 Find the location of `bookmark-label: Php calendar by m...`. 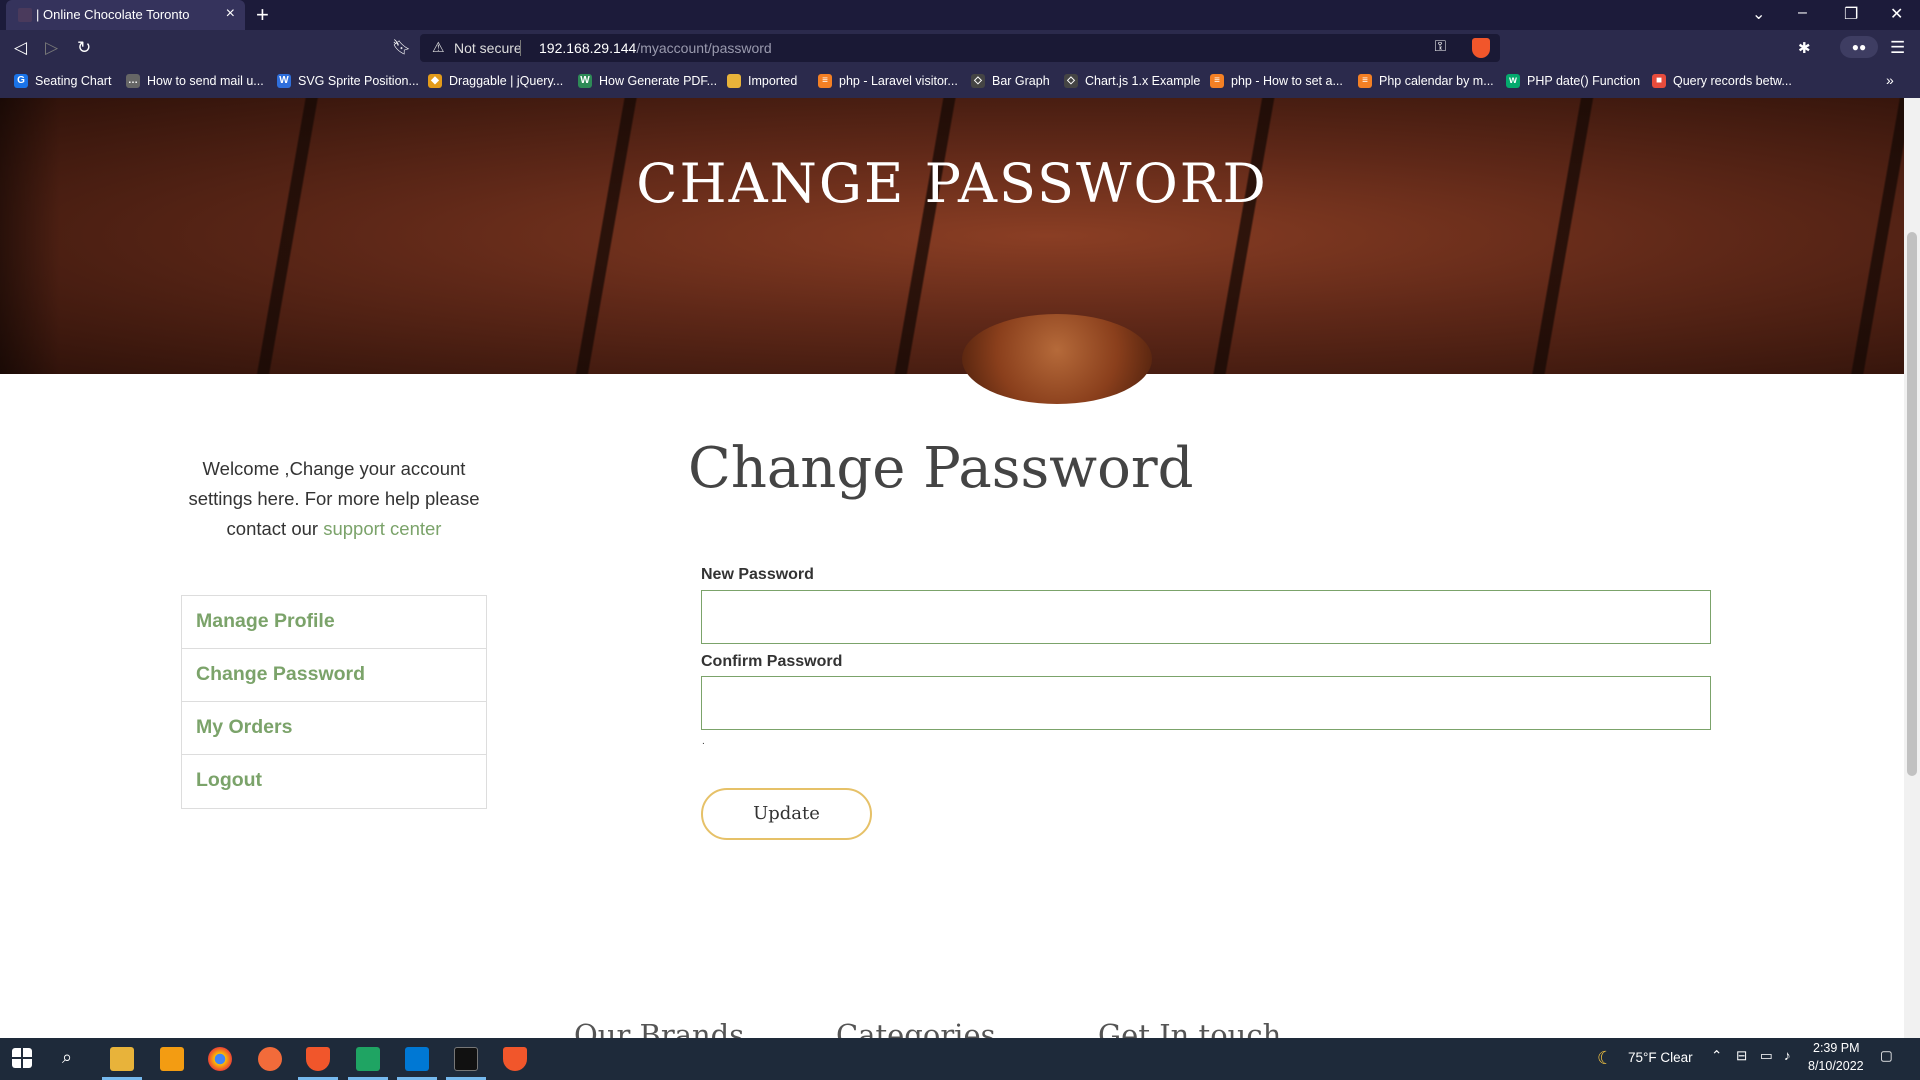

bookmark-label: Php calendar by m... is located at coordinates (1436, 81).